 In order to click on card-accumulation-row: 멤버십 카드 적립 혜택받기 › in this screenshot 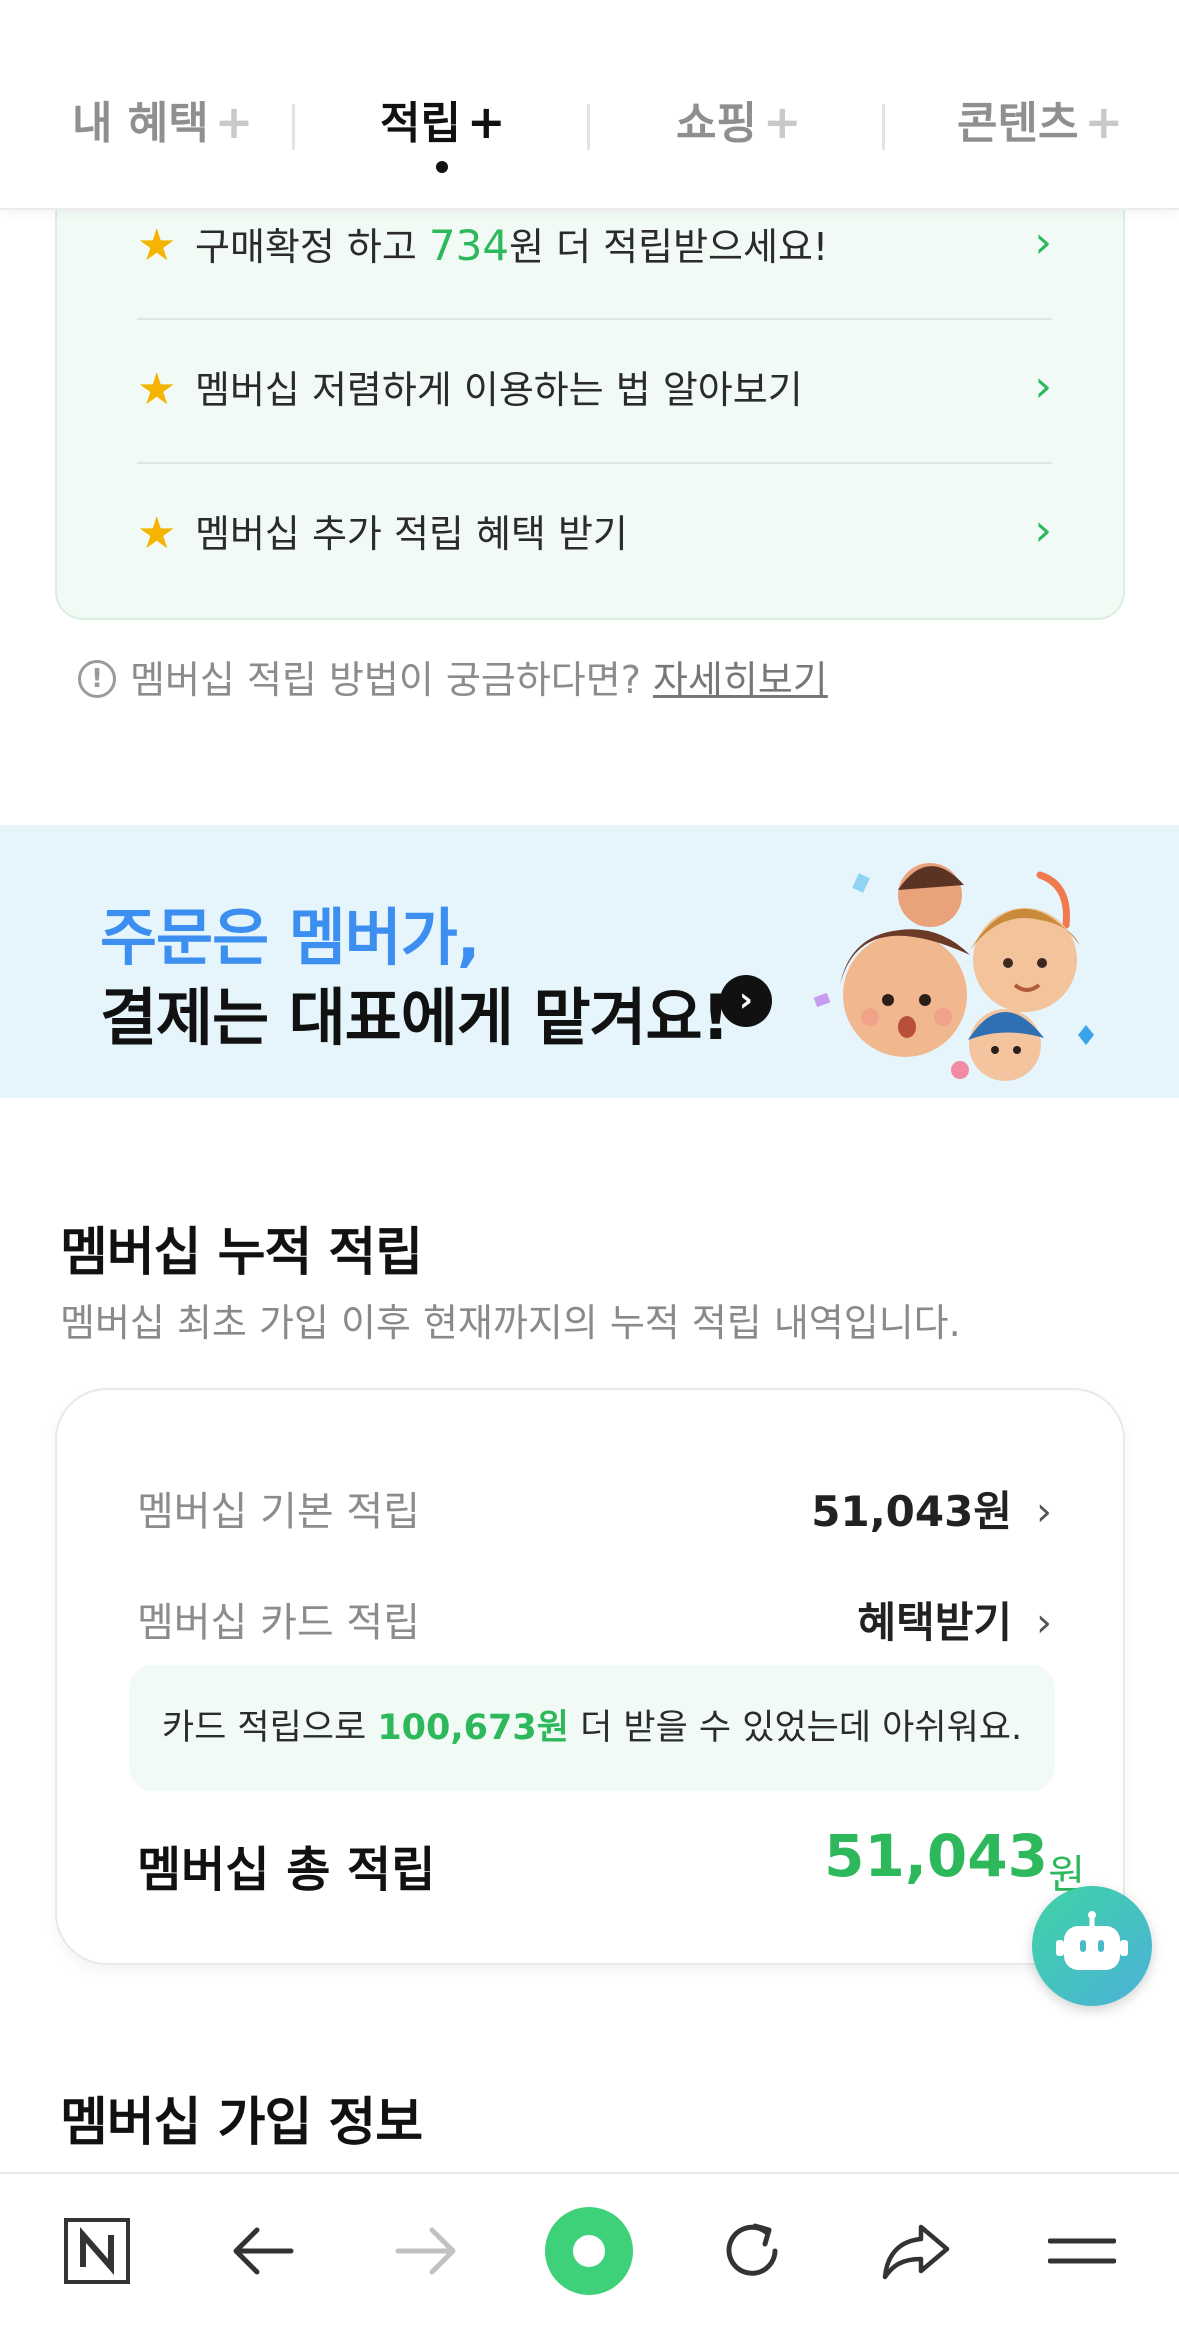, I will do `click(594, 1623)`.